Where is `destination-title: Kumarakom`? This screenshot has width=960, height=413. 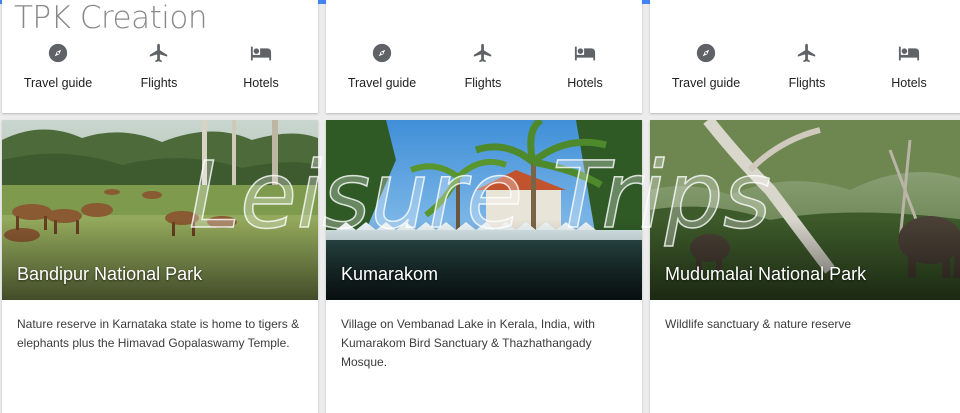 destination-title: Kumarakom is located at coordinates (390, 274).